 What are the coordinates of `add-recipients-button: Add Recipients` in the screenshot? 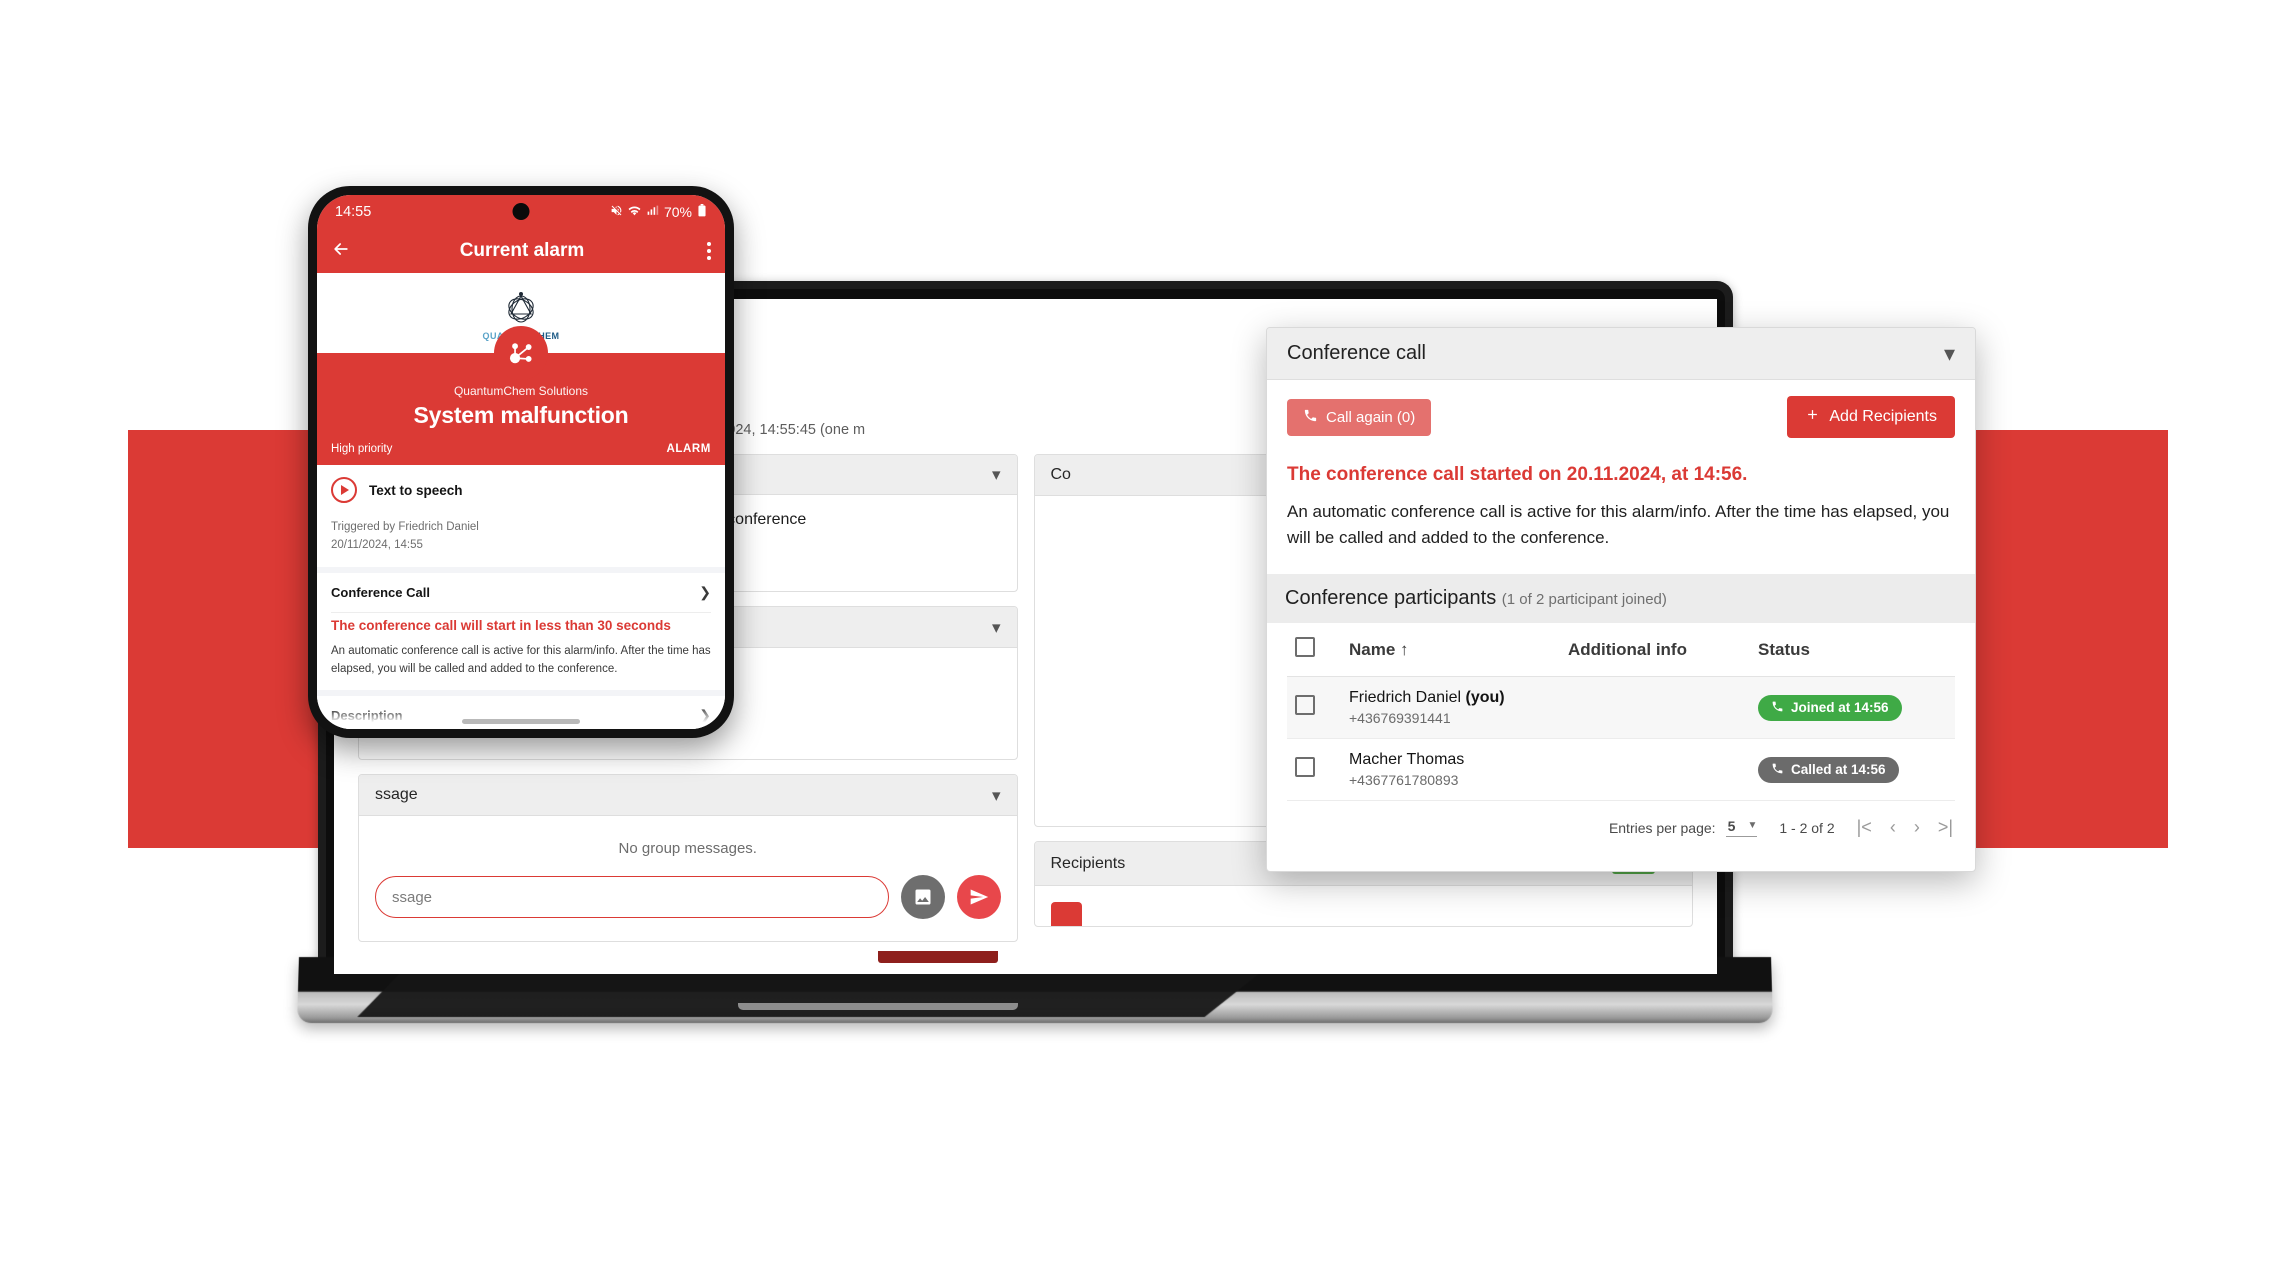 It's located at (1871, 417).